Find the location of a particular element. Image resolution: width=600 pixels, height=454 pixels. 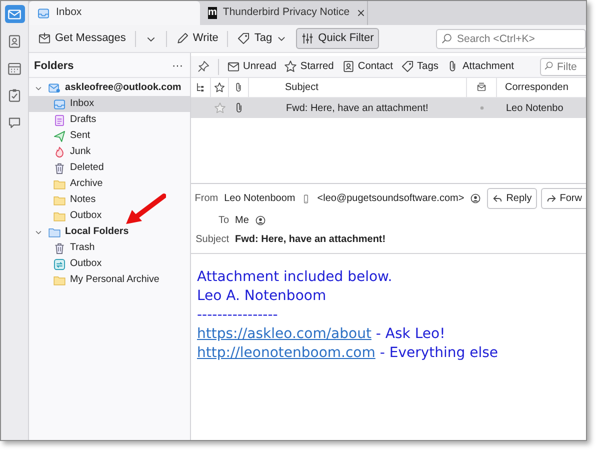

address-book-icon is located at coordinates (14, 41).